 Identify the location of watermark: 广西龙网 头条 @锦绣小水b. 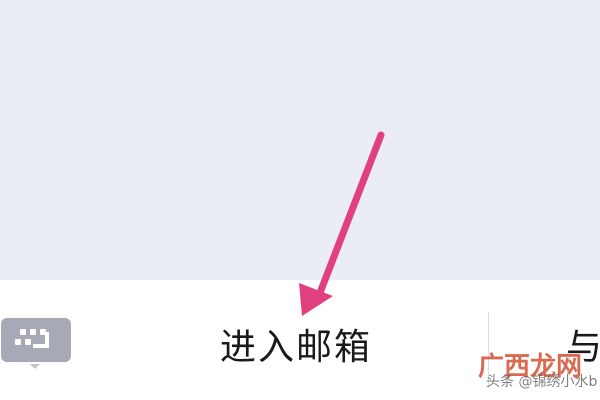
(539, 376).